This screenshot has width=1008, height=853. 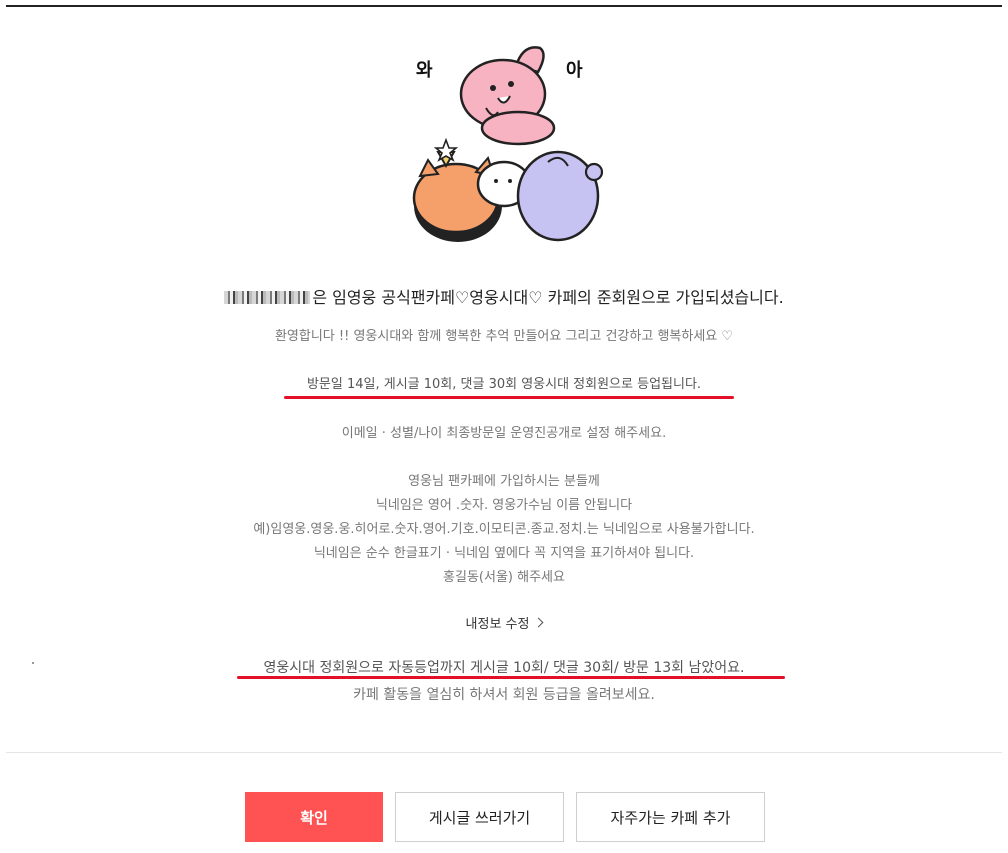 What do you see at coordinates (479, 817) in the screenshot?
I see `write-post-button: 게시글 쓰러가기` at bounding box center [479, 817].